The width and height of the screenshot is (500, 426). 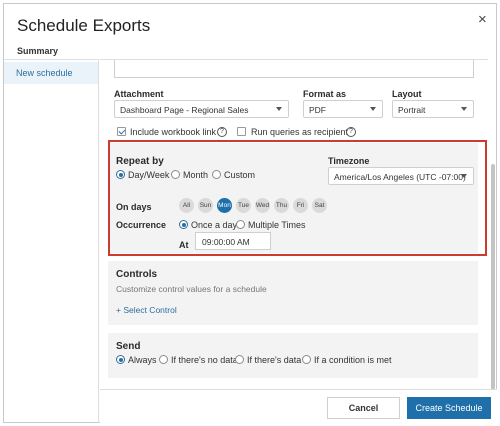 What do you see at coordinates (146, 310) in the screenshot?
I see `select-control-link: + Select Control` at bounding box center [146, 310].